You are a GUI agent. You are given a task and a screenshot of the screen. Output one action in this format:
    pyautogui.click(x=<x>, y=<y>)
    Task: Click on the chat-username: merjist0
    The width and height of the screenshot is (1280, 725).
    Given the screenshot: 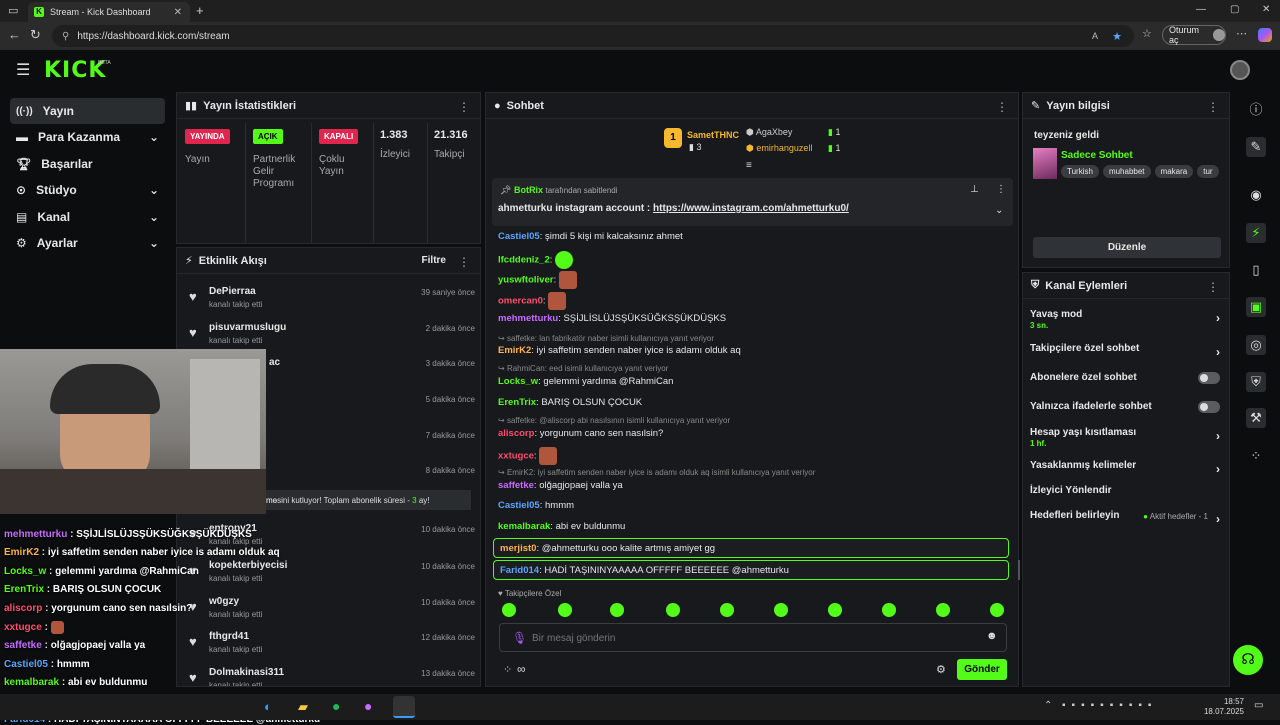 What is the action you would take?
    pyautogui.click(x=518, y=548)
    